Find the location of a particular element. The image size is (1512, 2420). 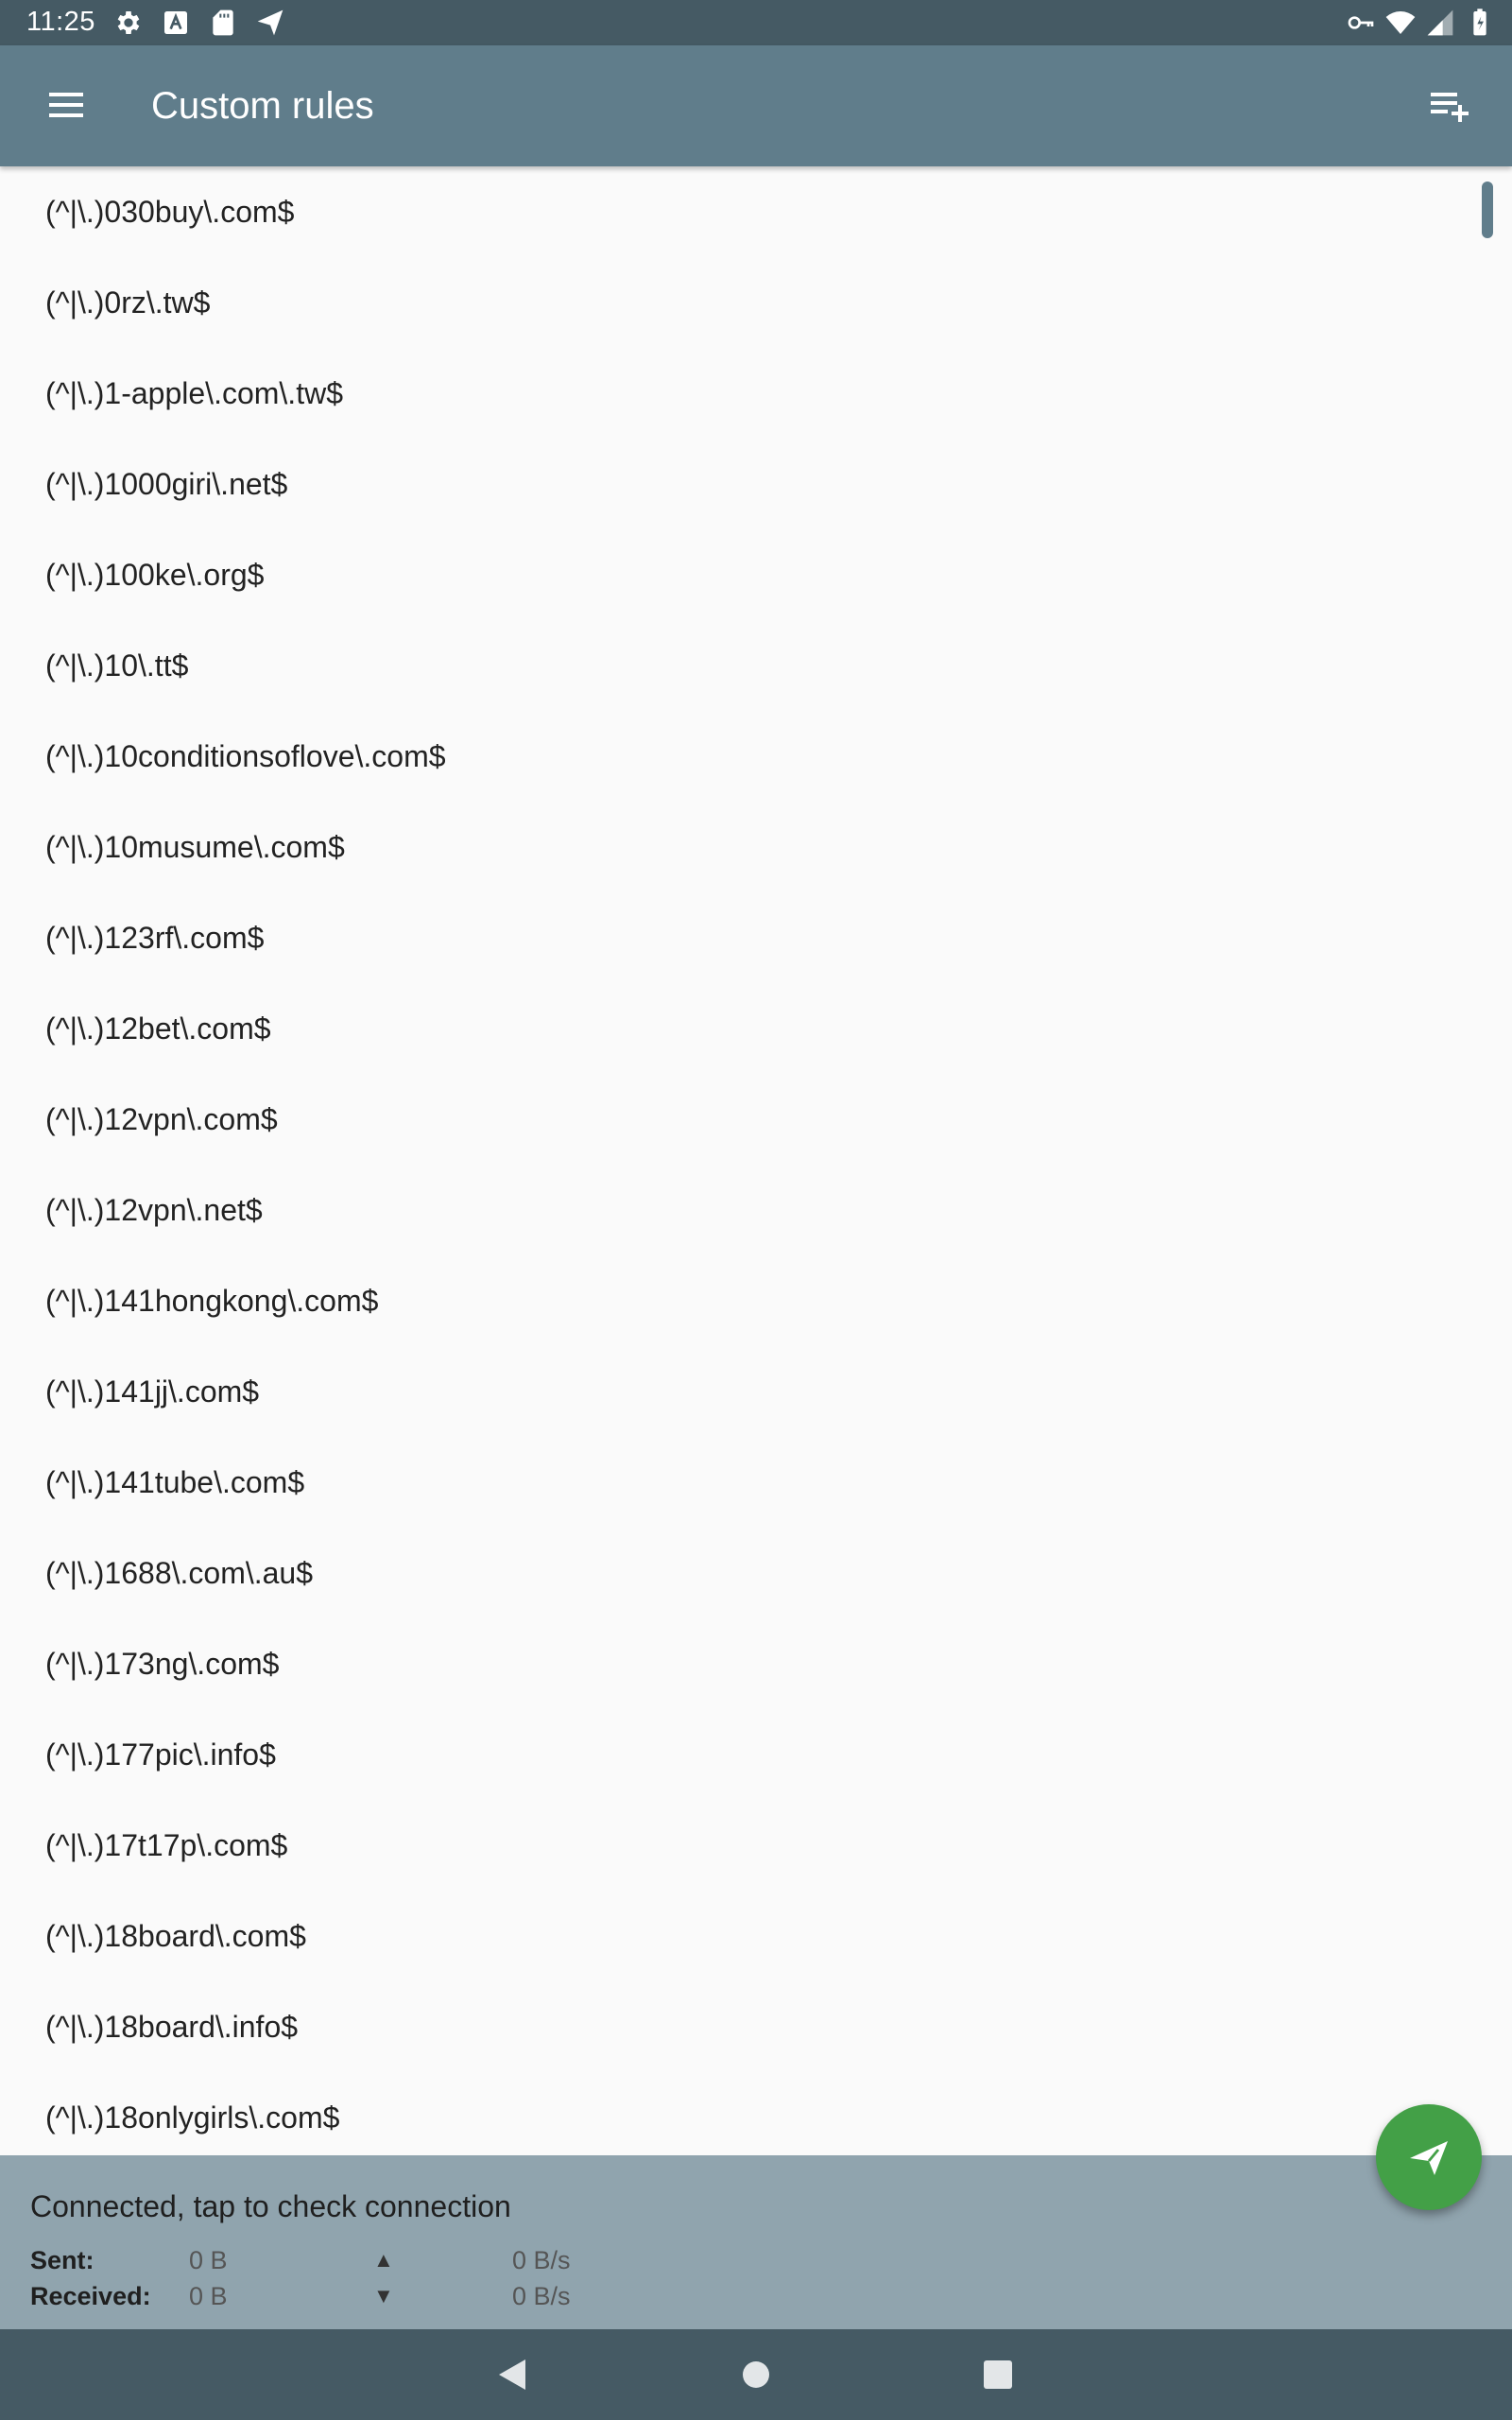

list-item: (^|\.)1688\.com\.au$ is located at coordinates (737, 1573).